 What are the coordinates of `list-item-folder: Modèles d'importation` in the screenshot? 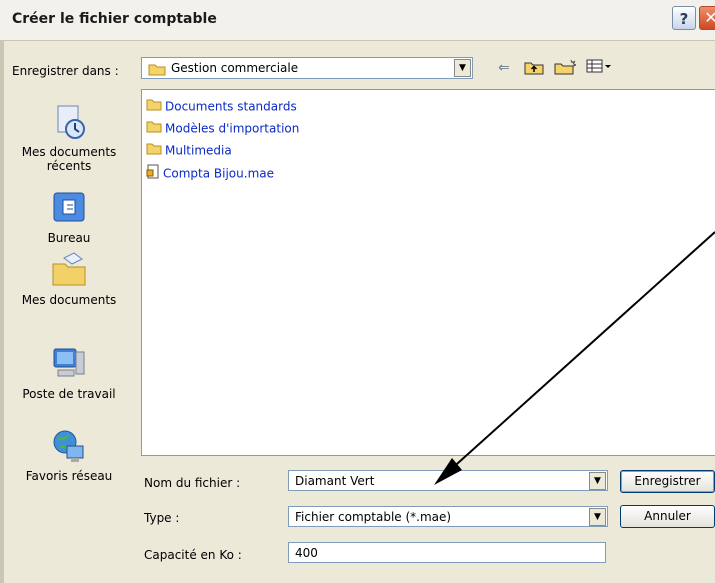 It's located at (222, 128).